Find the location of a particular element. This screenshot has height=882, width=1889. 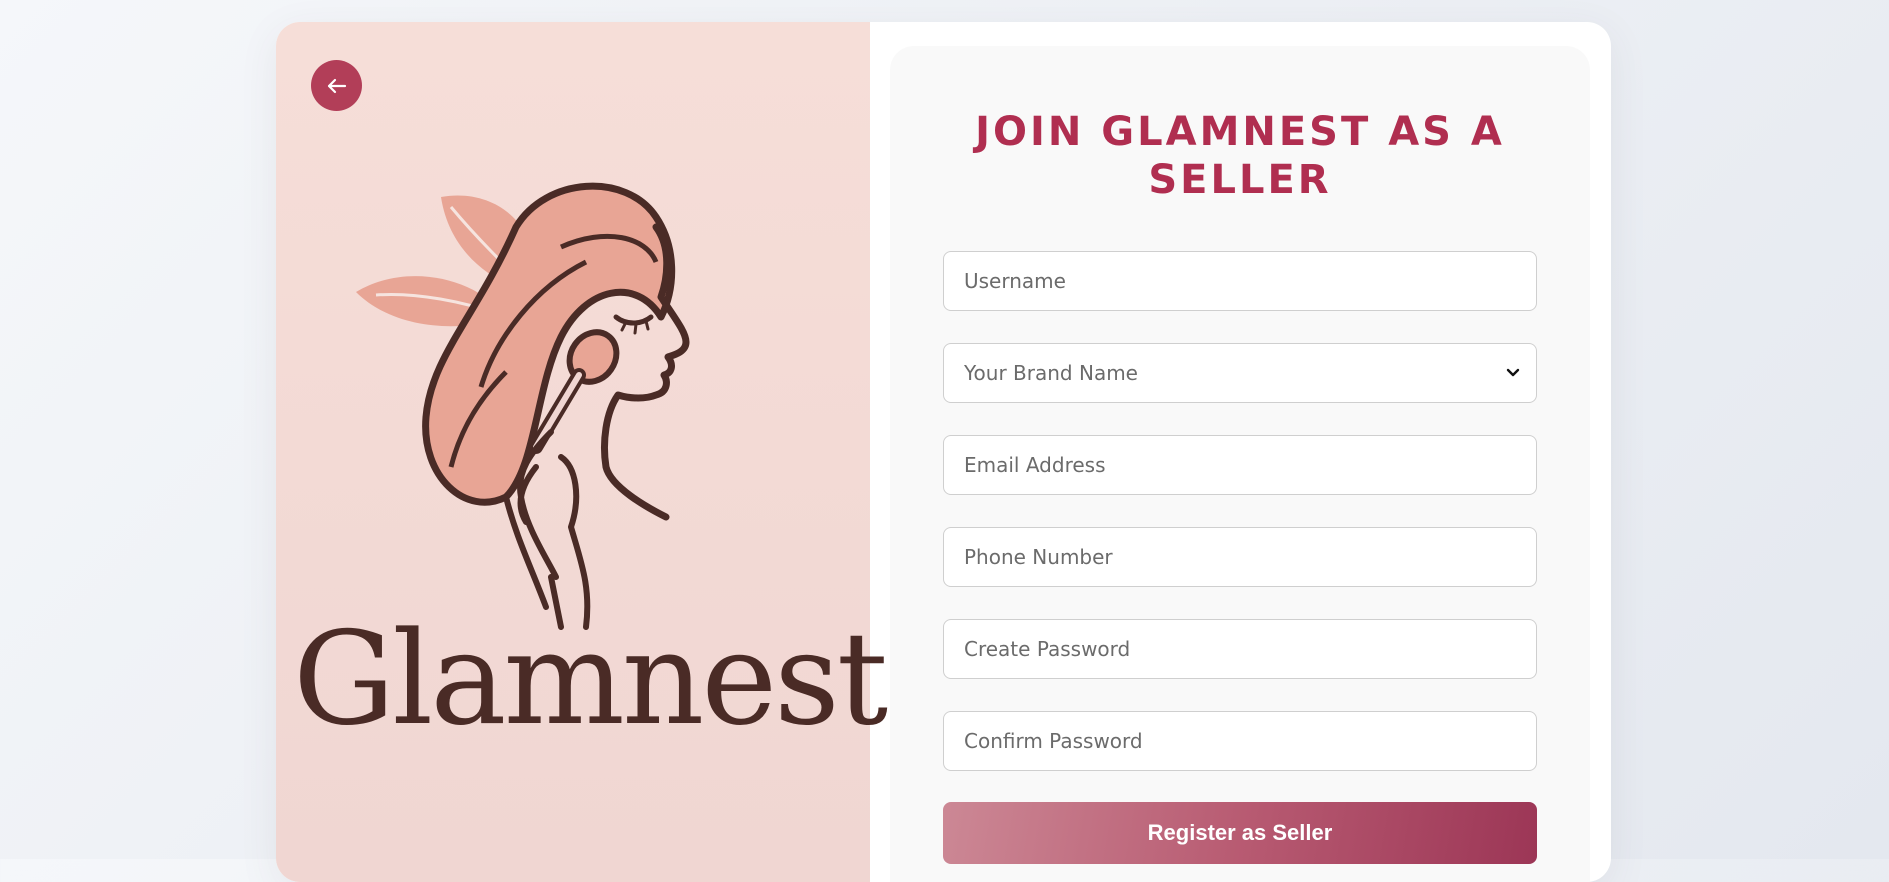

brand-name-select: Your Brand Name is located at coordinates (1240, 373).